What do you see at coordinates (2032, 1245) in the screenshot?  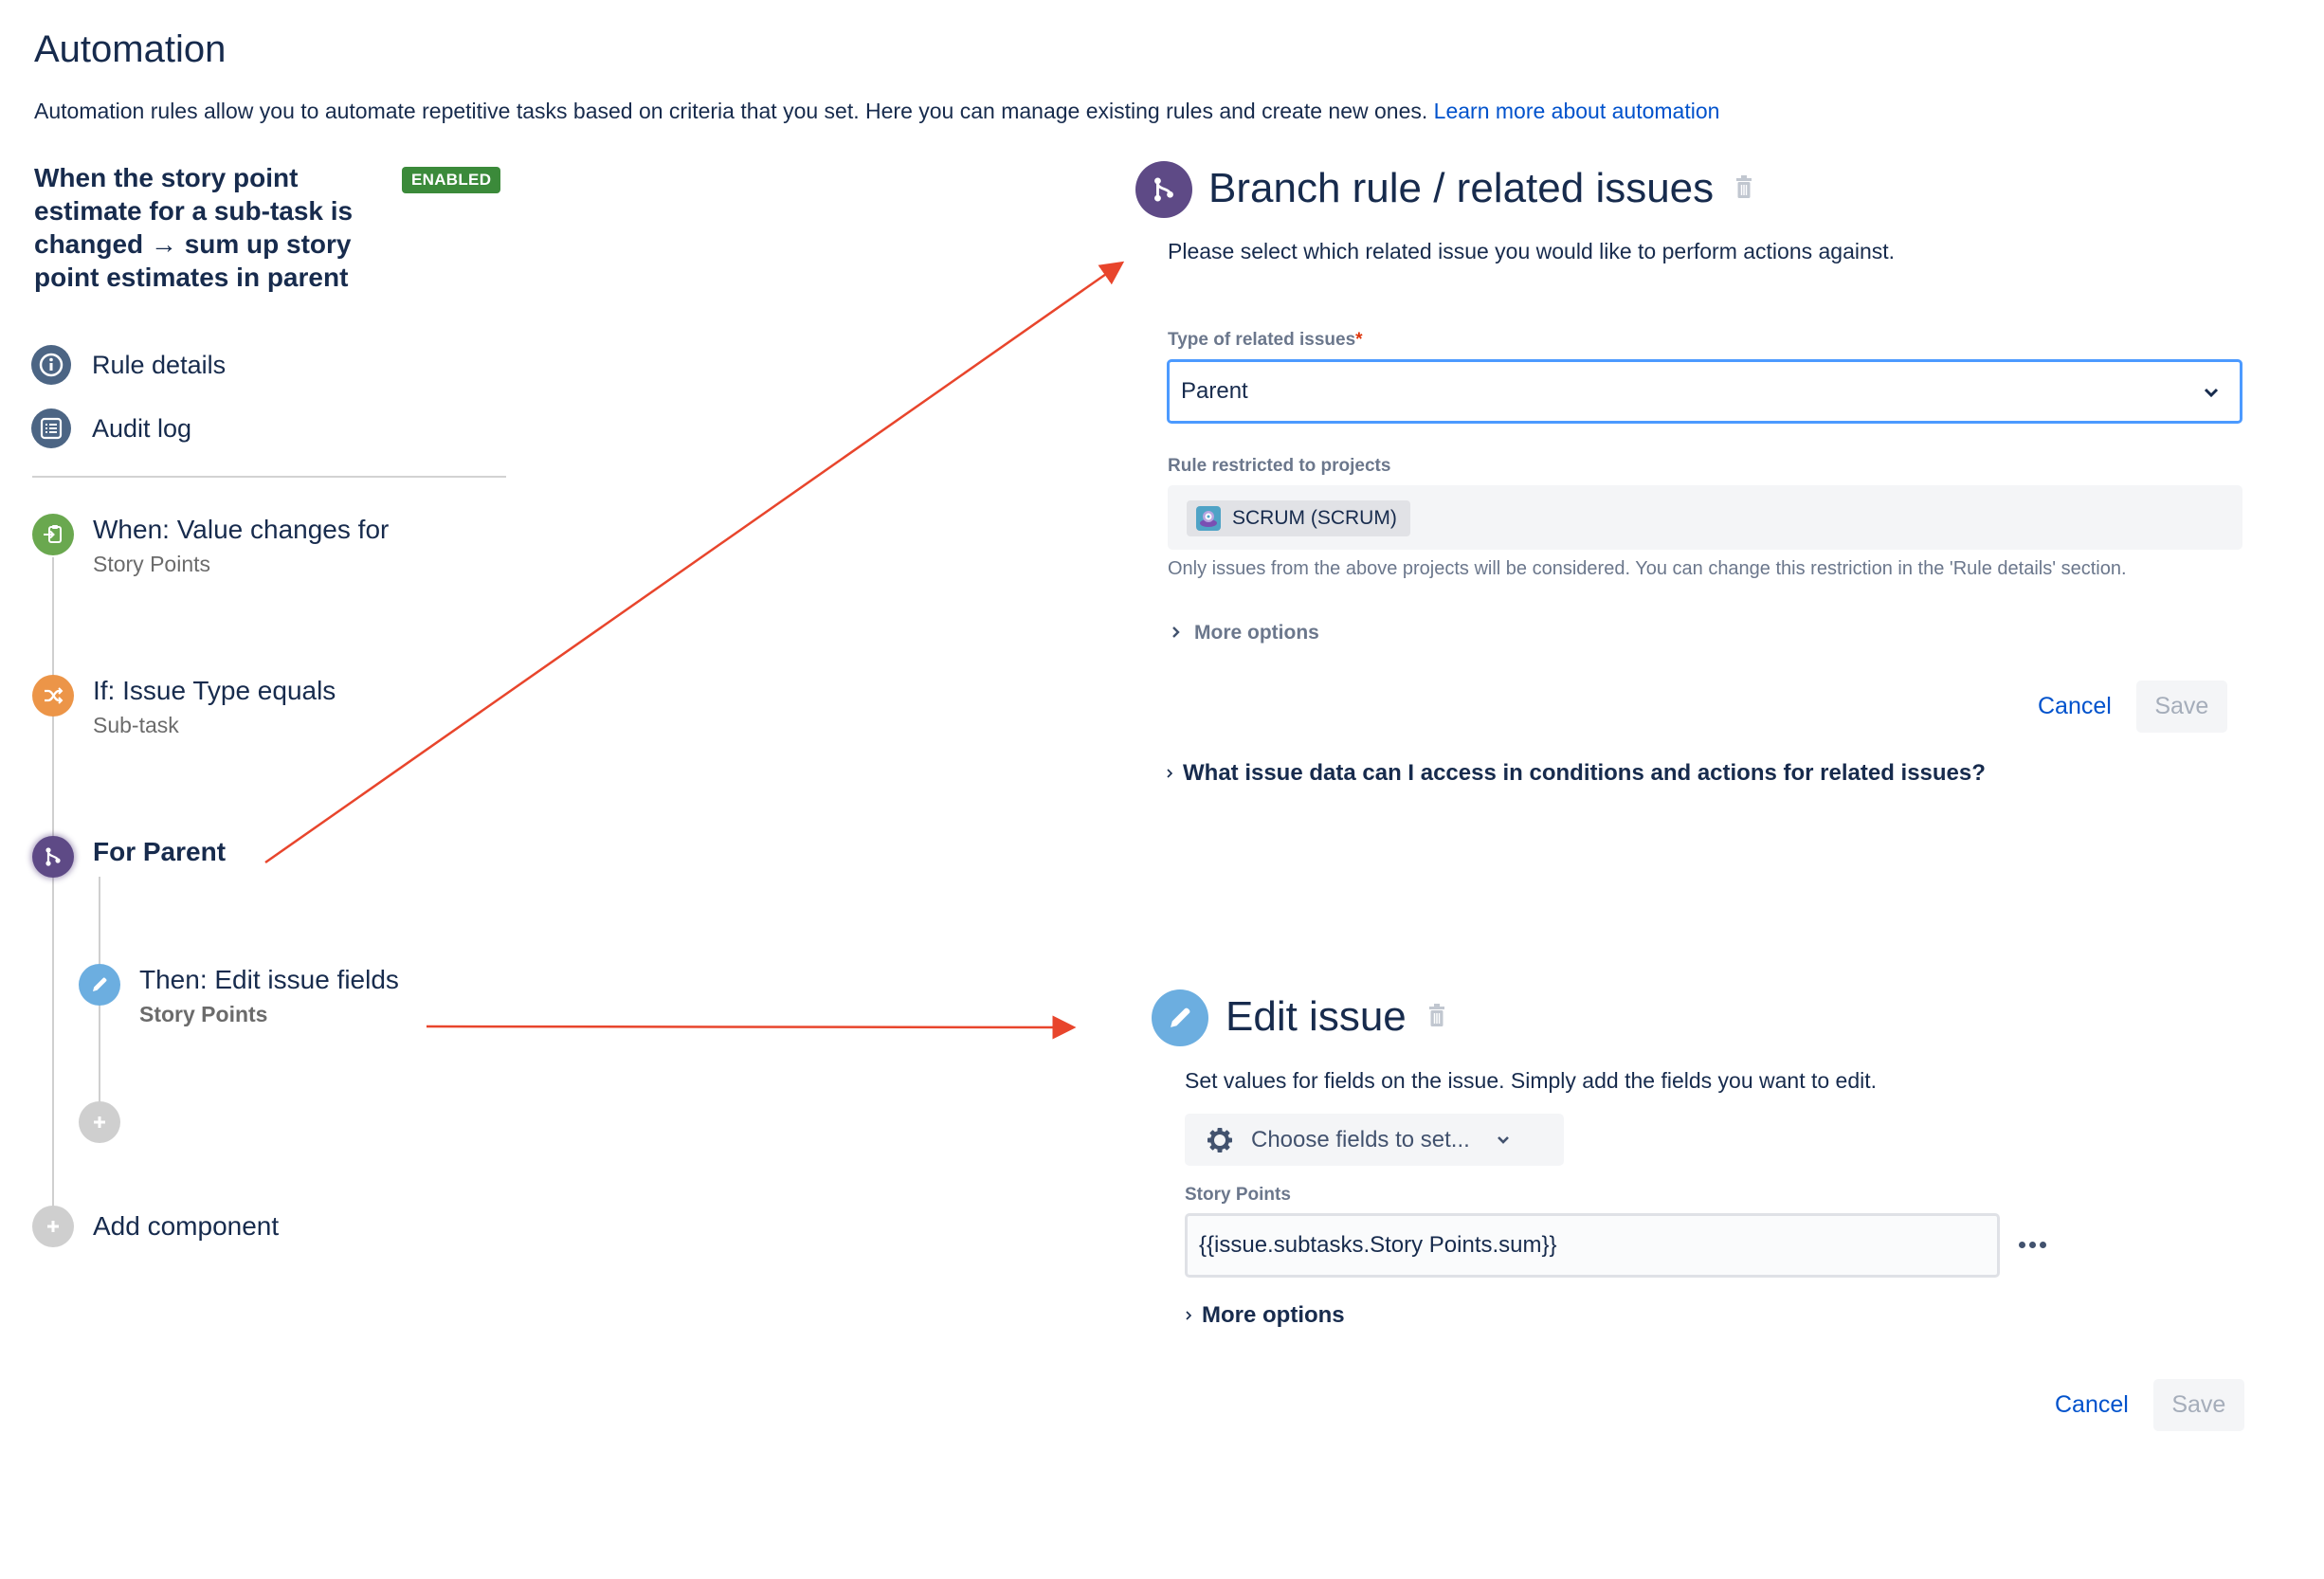 I see `more-actions-icon` at bounding box center [2032, 1245].